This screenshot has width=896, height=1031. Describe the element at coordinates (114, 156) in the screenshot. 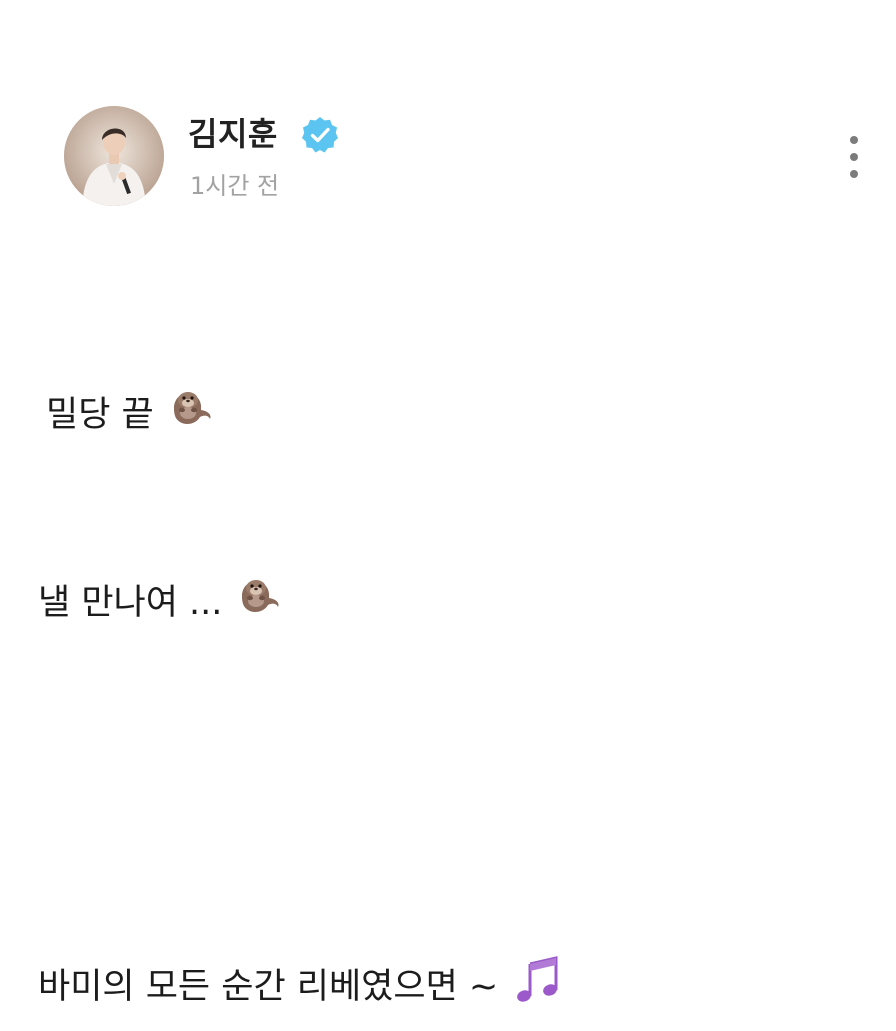

I see `avatar` at that location.